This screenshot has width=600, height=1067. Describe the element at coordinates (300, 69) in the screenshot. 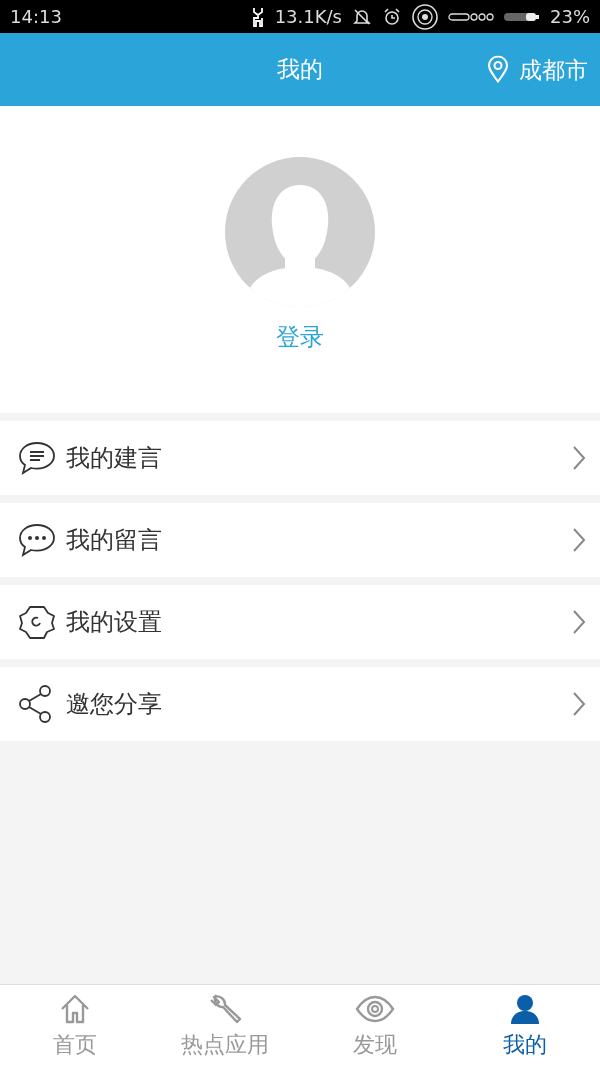

I see `page-title: 我的` at that location.